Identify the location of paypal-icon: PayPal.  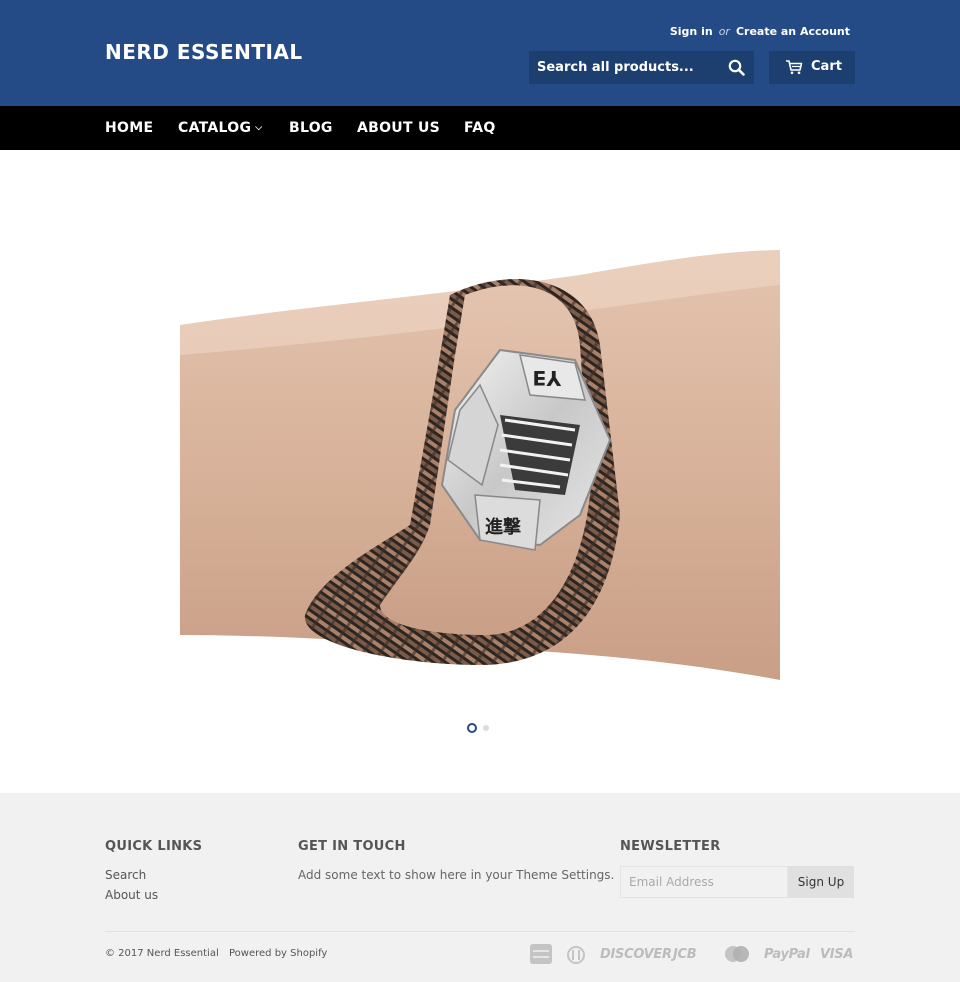
(787, 954).